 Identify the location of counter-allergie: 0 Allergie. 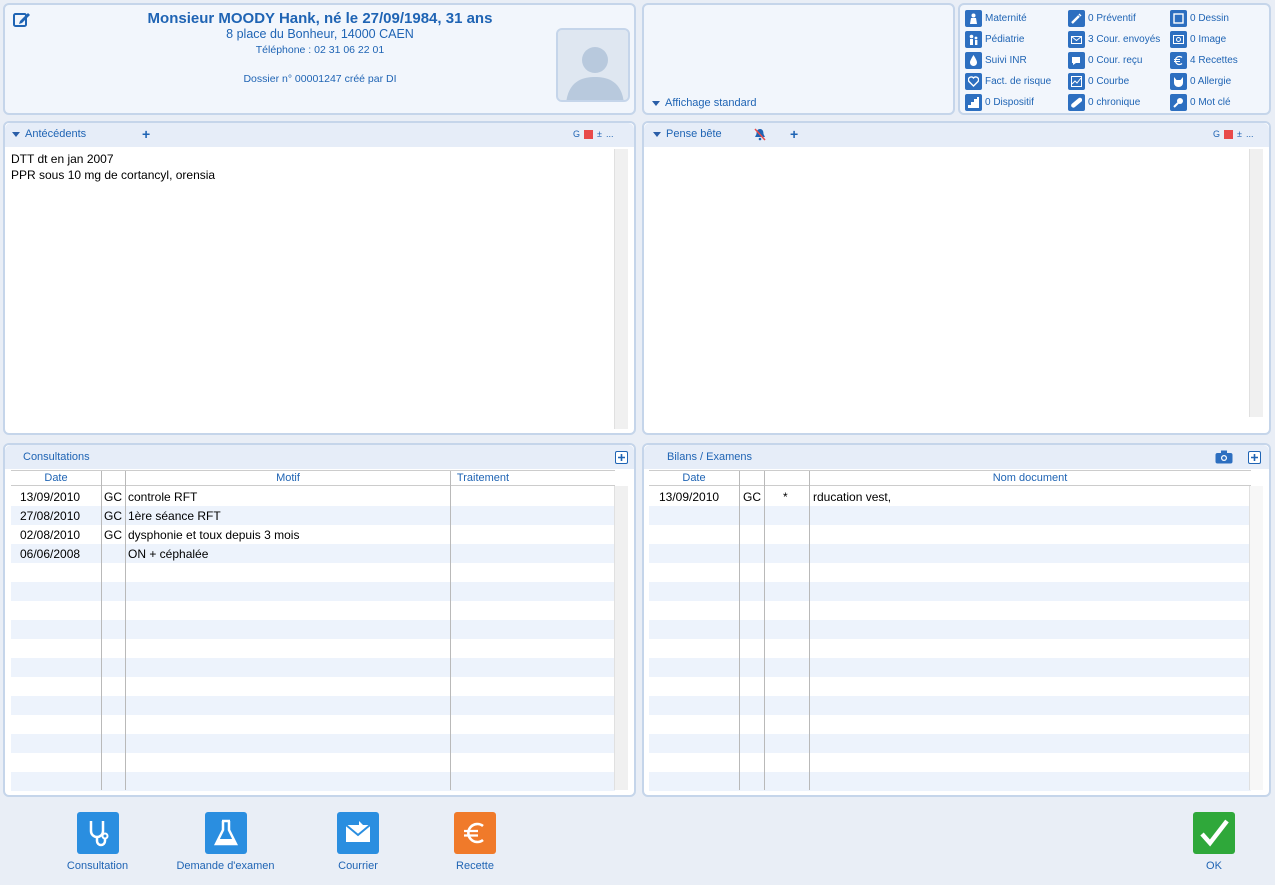
(1200, 81).